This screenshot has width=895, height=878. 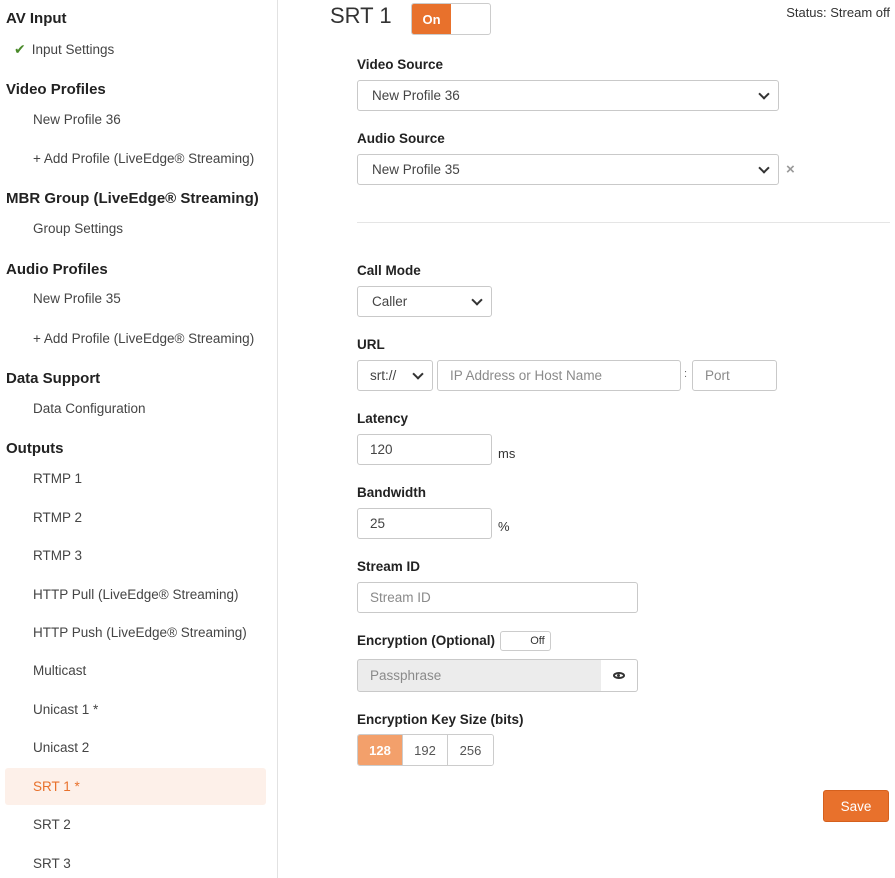 What do you see at coordinates (143, 338) in the screenshot?
I see `sidebar-item-add-audio-profile: + Add Profile (LiveEdge® Streaming)` at bounding box center [143, 338].